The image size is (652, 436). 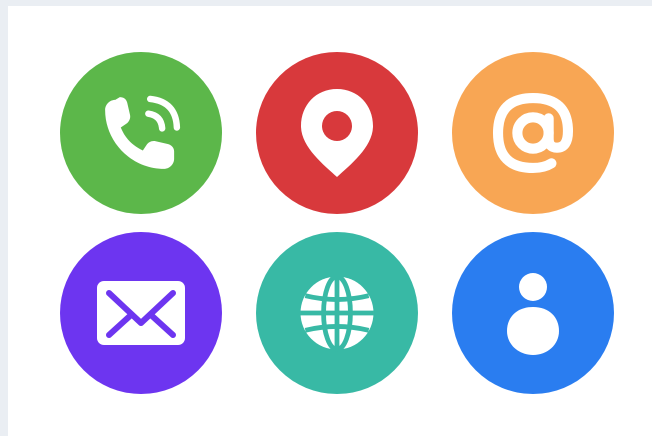 What do you see at coordinates (141, 313) in the screenshot?
I see `envelope-icon` at bounding box center [141, 313].